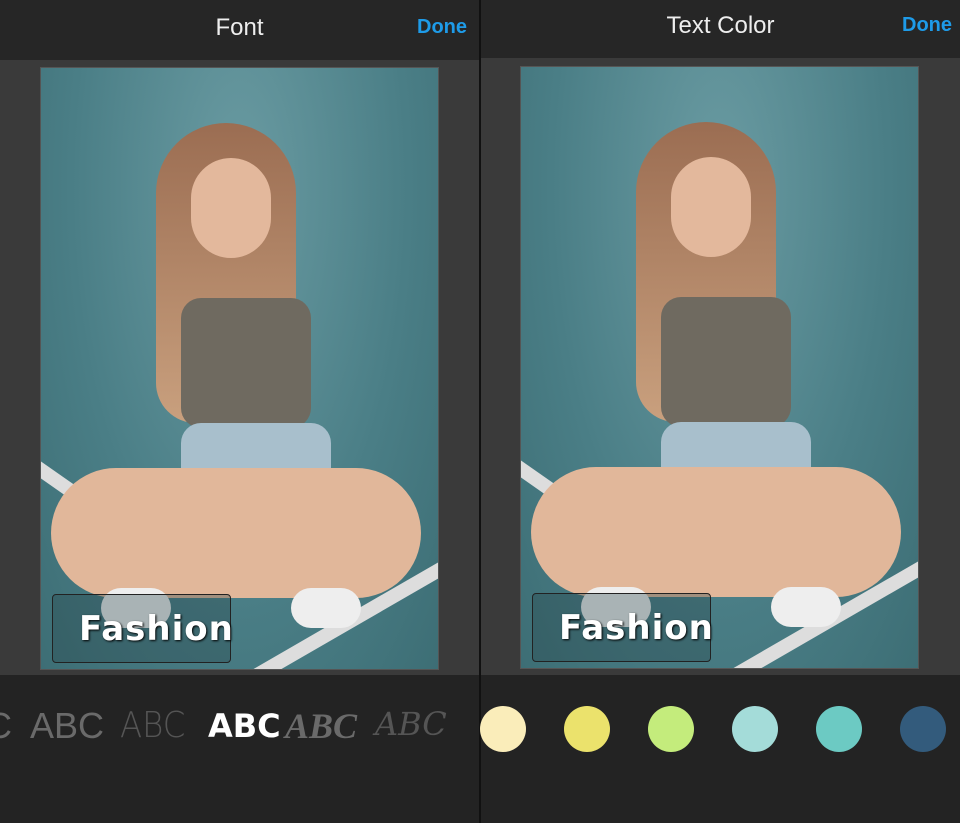 This screenshot has height=823, width=960. I want to click on panel-title: Text Color, so click(720, 25).